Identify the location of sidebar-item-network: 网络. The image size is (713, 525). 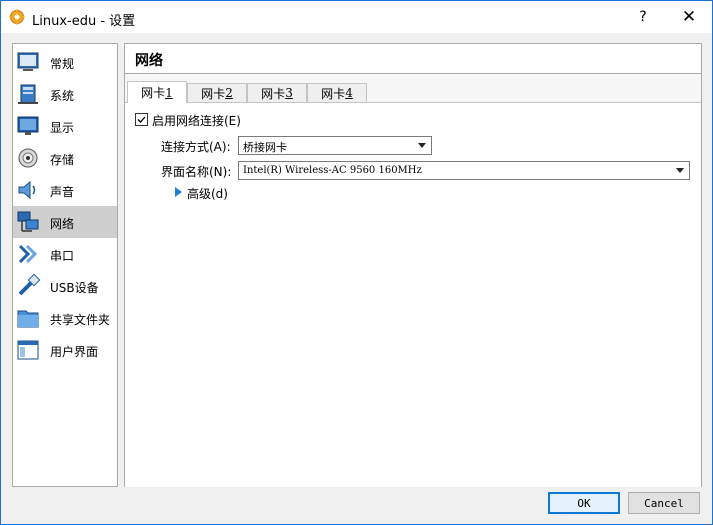
(65, 222).